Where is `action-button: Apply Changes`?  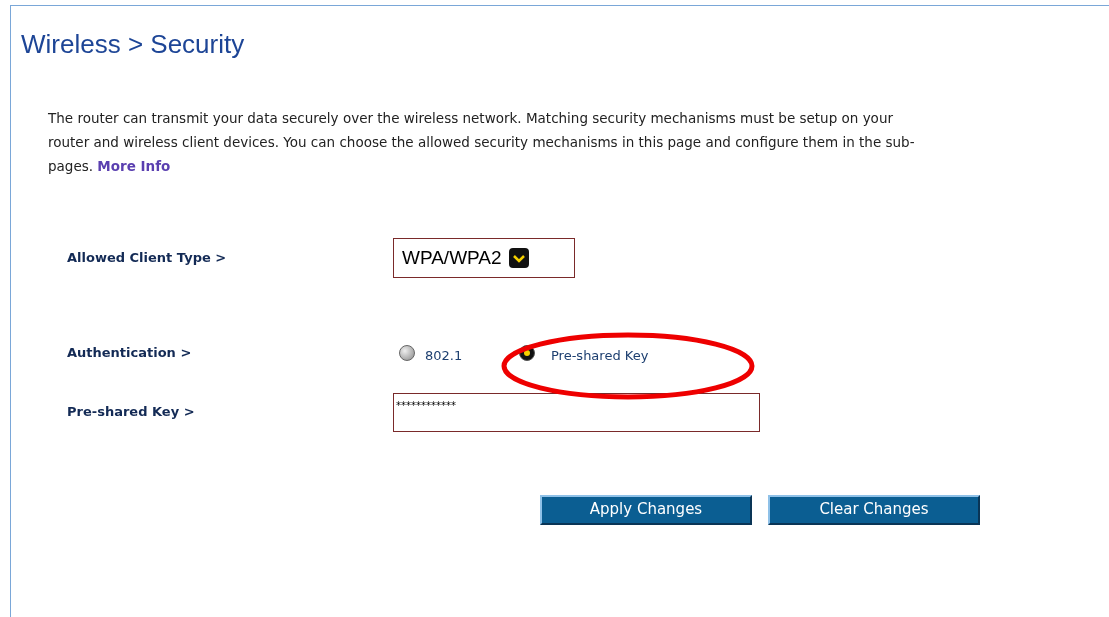 action-button: Apply Changes is located at coordinates (646, 509).